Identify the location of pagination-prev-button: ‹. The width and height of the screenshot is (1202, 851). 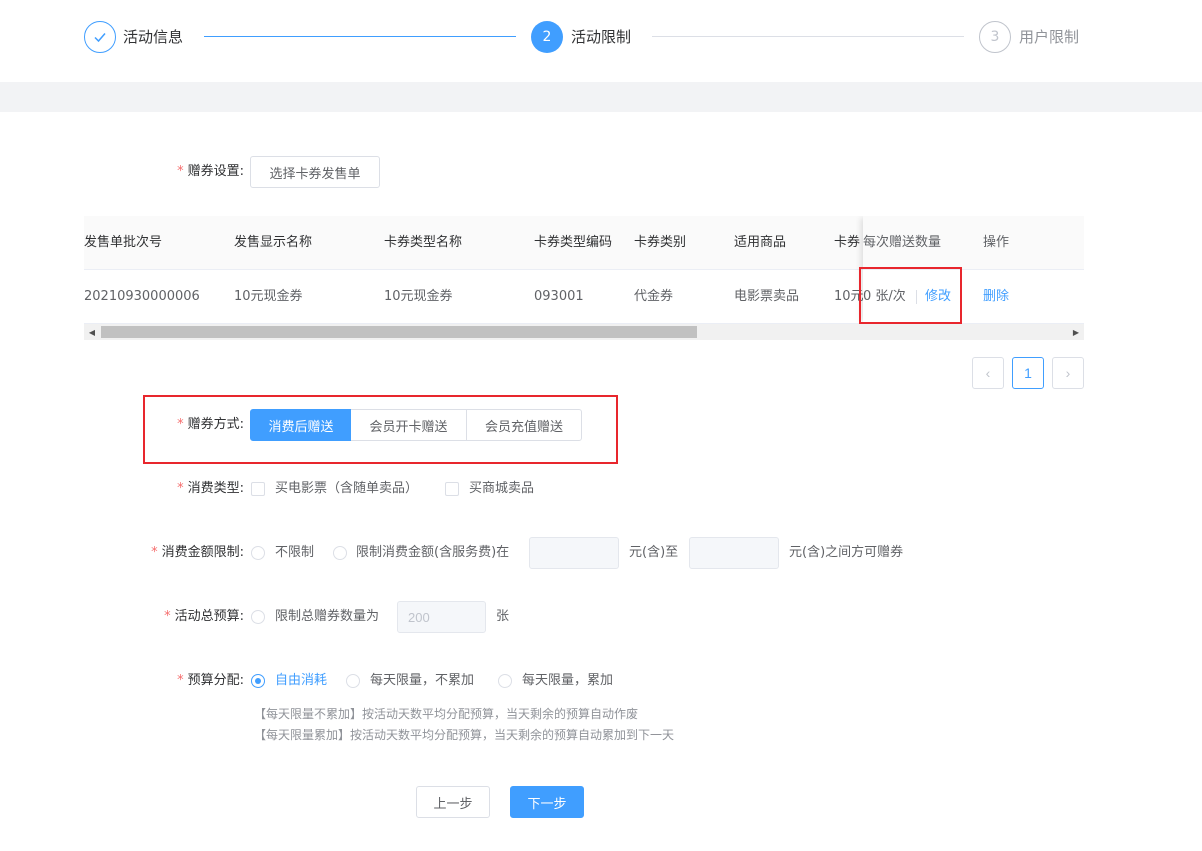
(988, 373).